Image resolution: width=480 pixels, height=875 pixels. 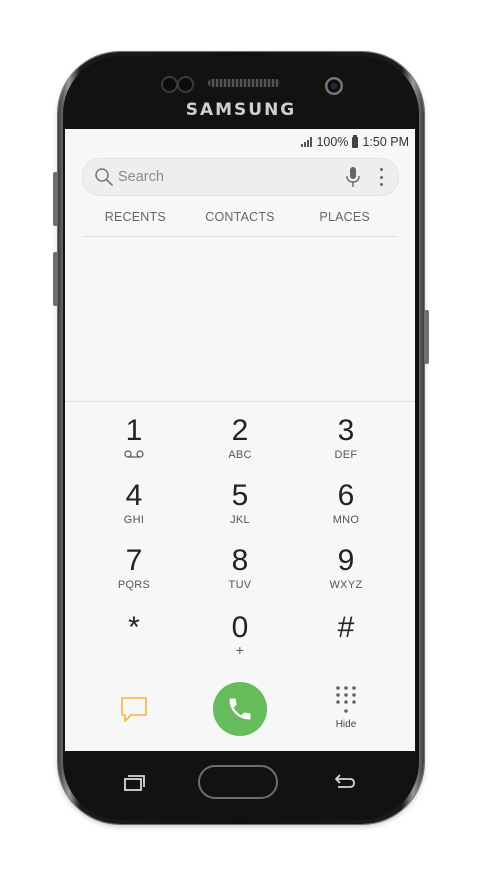 What do you see at coordinates (346, 560) in the screenshot?
I see `key-digit: 9` at bounding box center [346, 560].